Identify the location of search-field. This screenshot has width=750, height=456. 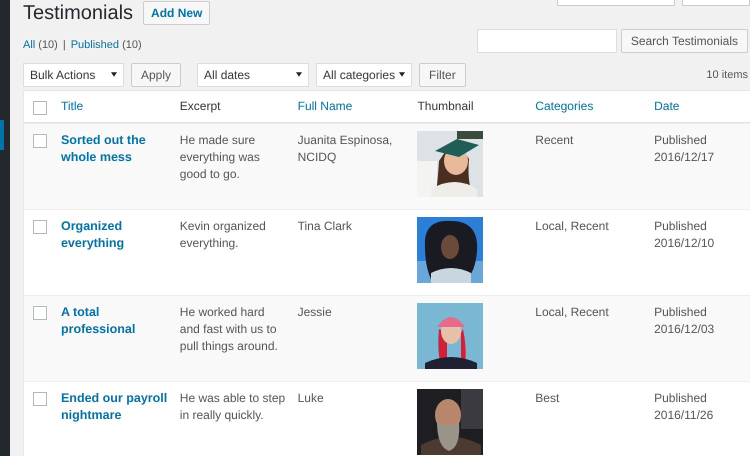
(546, 41).